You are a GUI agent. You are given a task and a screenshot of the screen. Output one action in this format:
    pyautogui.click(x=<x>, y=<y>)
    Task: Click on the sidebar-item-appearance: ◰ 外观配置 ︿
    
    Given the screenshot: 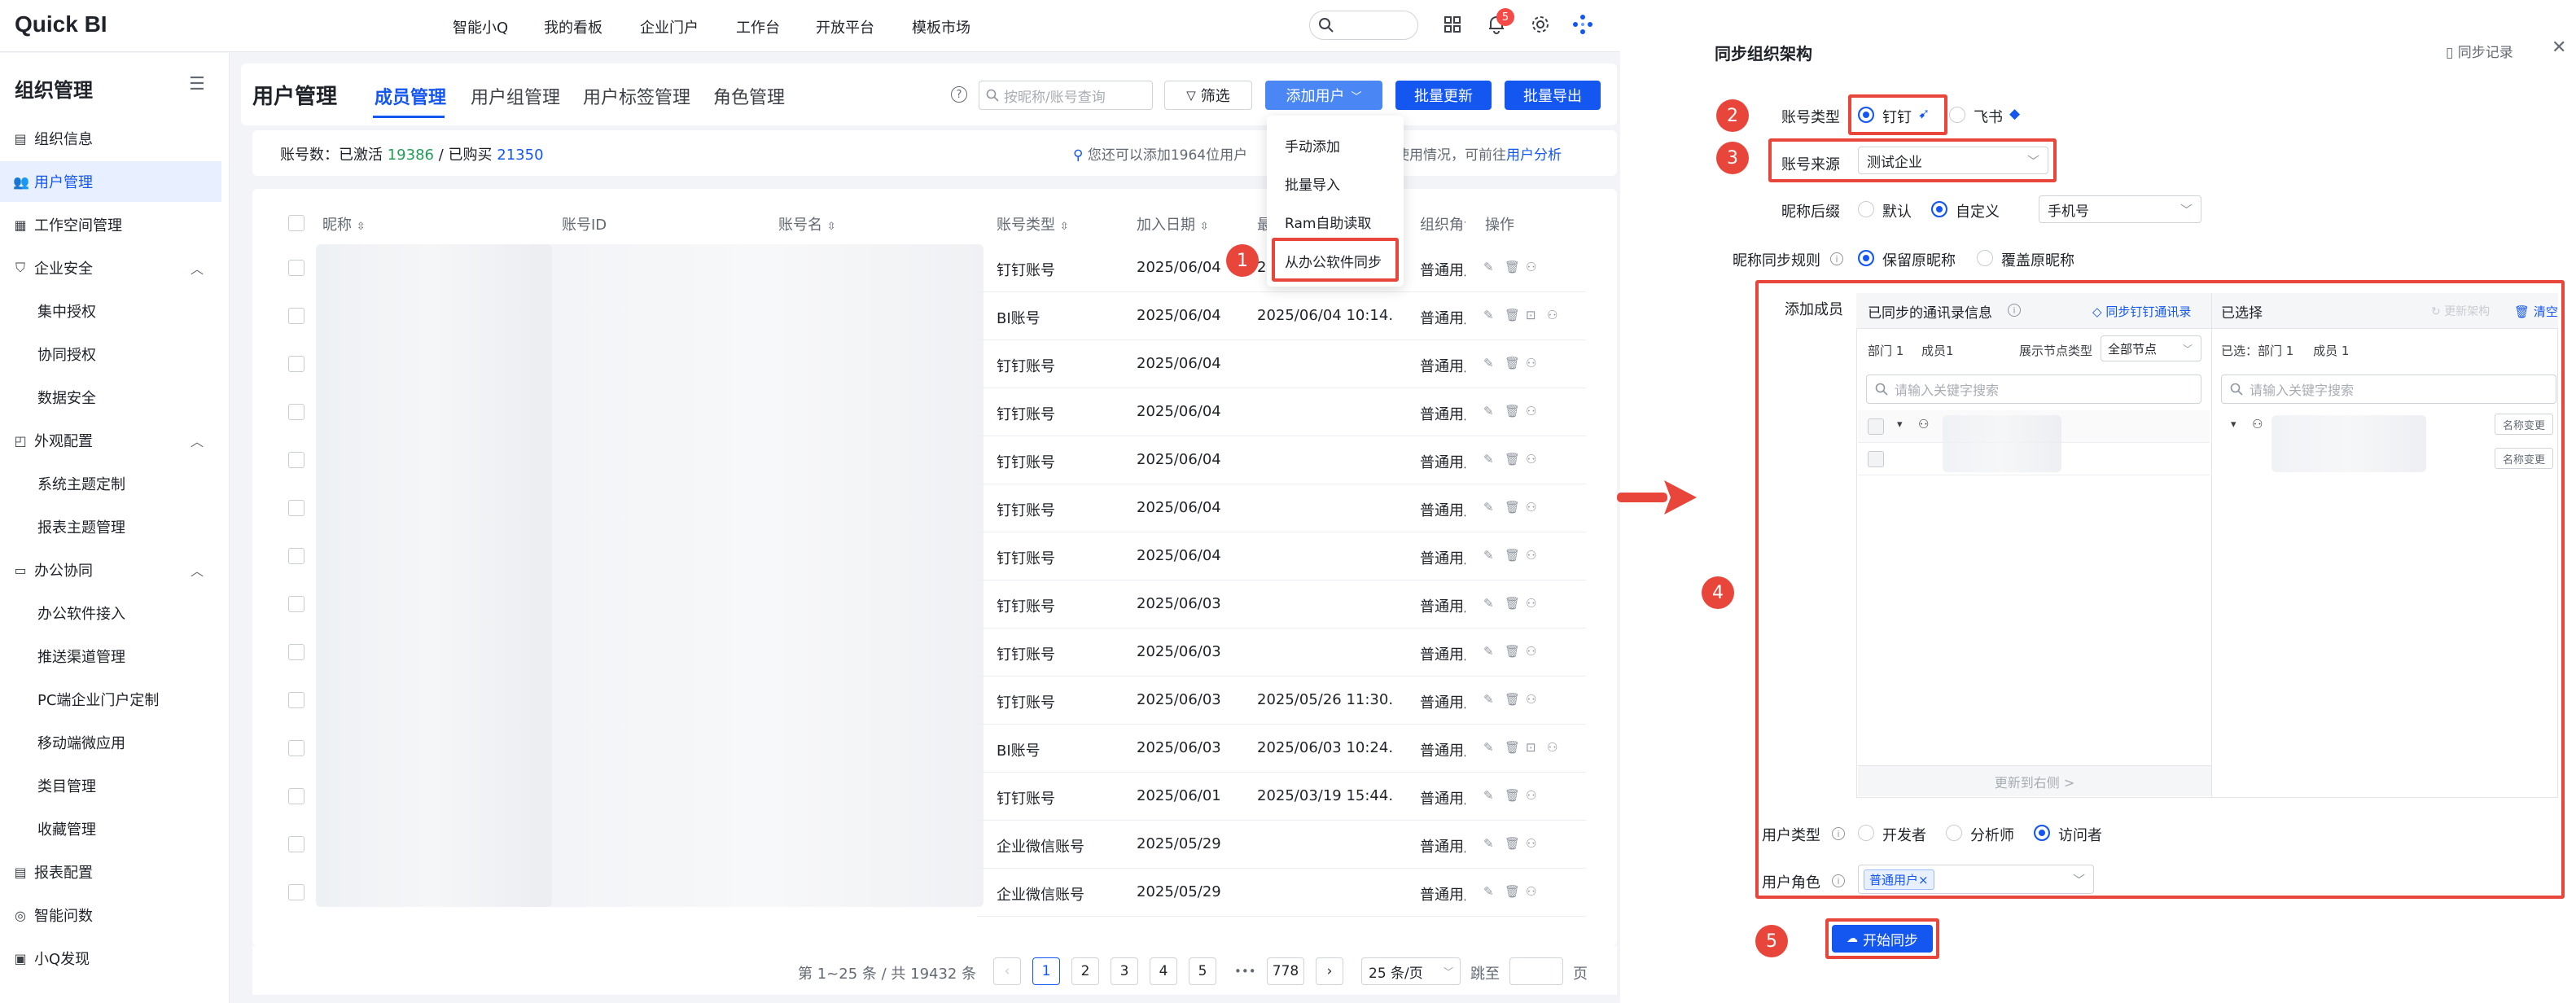 What is the action you would take?
    pyautogui.click(x=110, y=440)
    